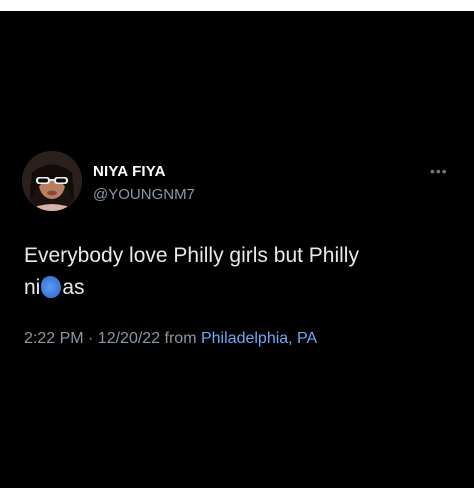  I want to click on emoji-scribble-icon, so click(51, 287).